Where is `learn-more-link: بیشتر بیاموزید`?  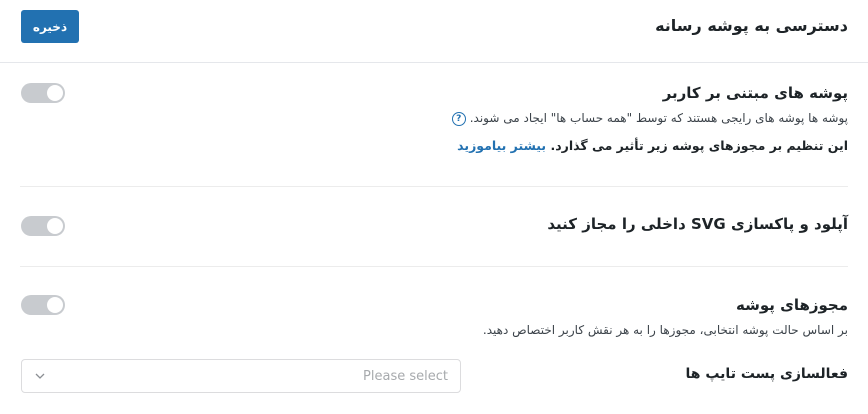 learn-more-link: بیشتر بیاموزید is located at coordinates (501, 145).